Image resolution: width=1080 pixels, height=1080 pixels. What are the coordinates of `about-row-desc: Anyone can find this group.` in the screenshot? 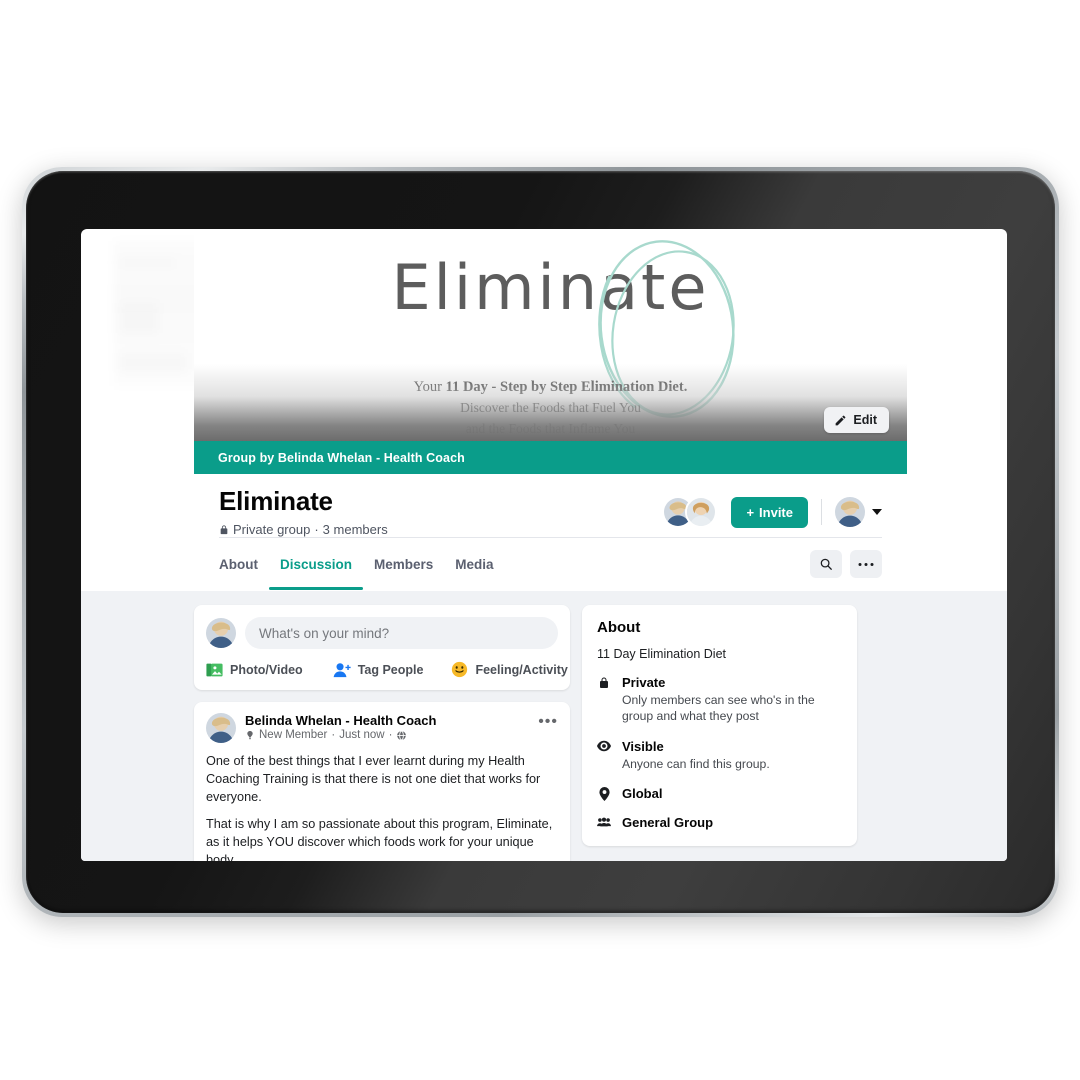 It's located at (696, 763).